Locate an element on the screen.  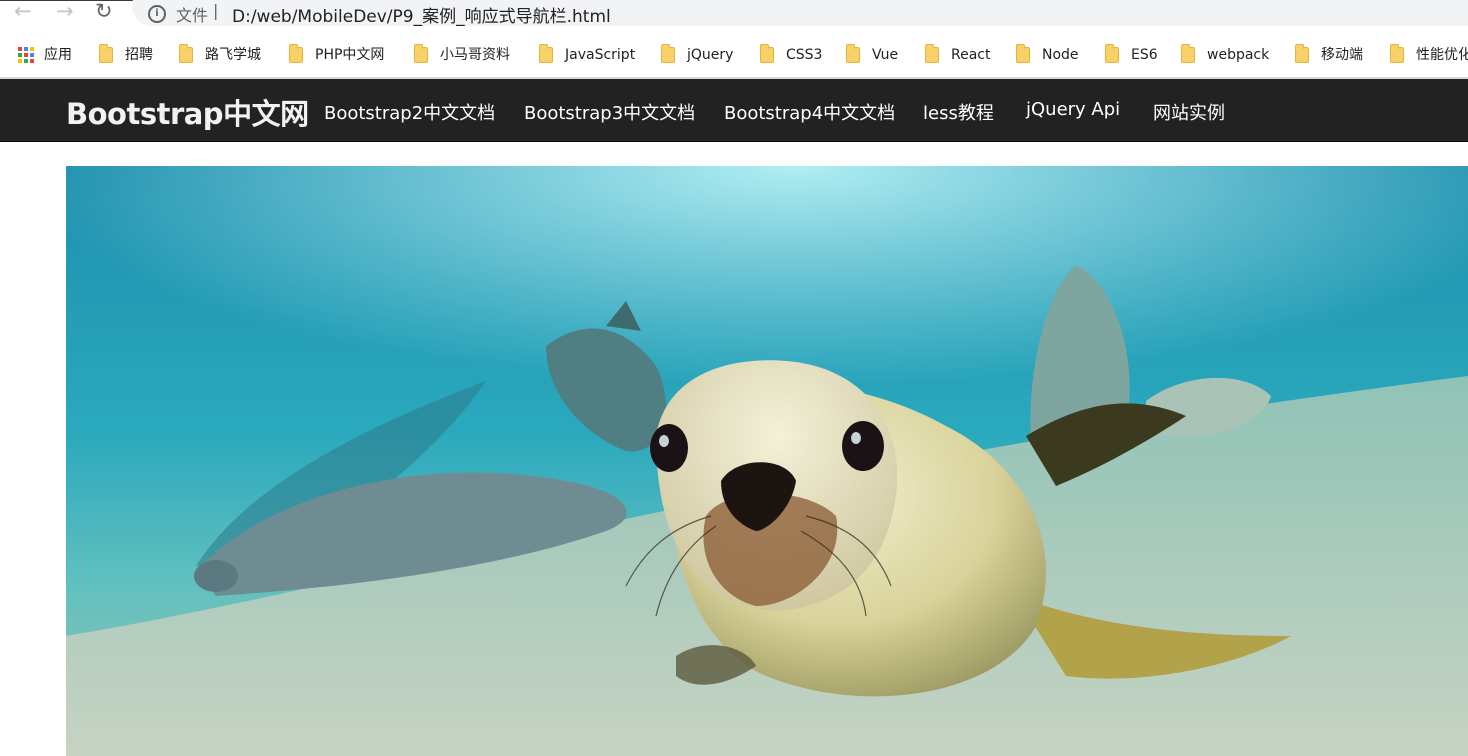
navbar-brand: Bootstrap中文网 is located at coordinates (187, 112).